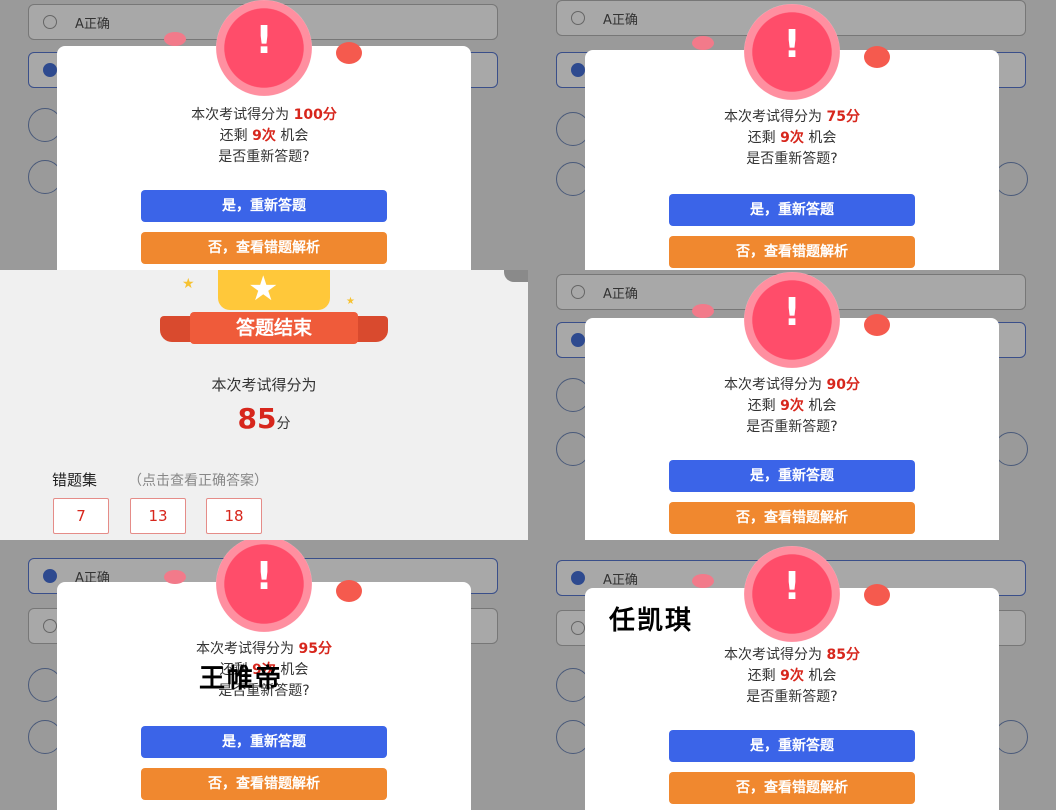 Image resolution: width=1056 pixels, height=810 pixels. What do you see at coordinates (516, 276) in the screenshot?
I see `page-edge` at bounding box center [516, 276].